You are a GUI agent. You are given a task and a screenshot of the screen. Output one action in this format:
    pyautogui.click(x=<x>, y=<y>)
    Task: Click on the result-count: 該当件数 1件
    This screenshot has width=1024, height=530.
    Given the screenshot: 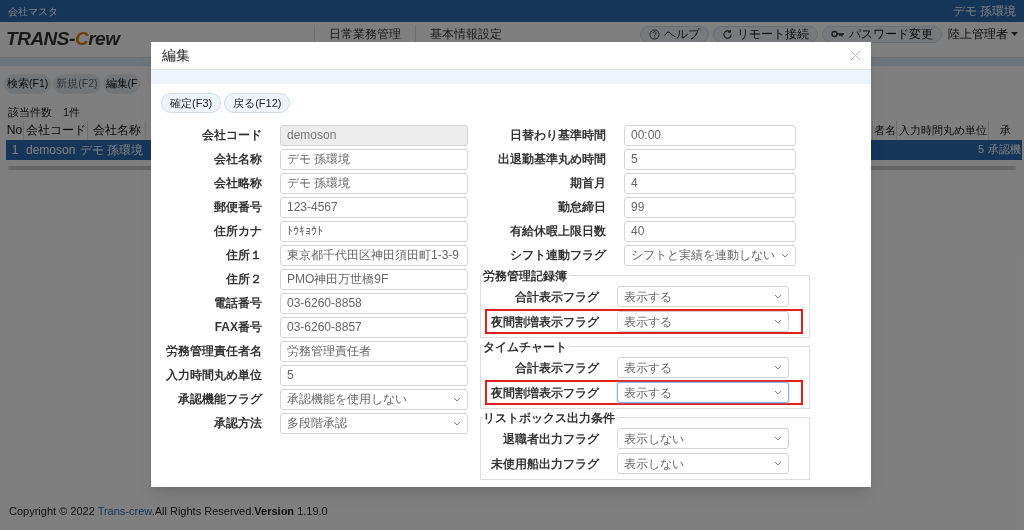 What is the action you would take?
    pyautogui.click(x=44, y=112)
    